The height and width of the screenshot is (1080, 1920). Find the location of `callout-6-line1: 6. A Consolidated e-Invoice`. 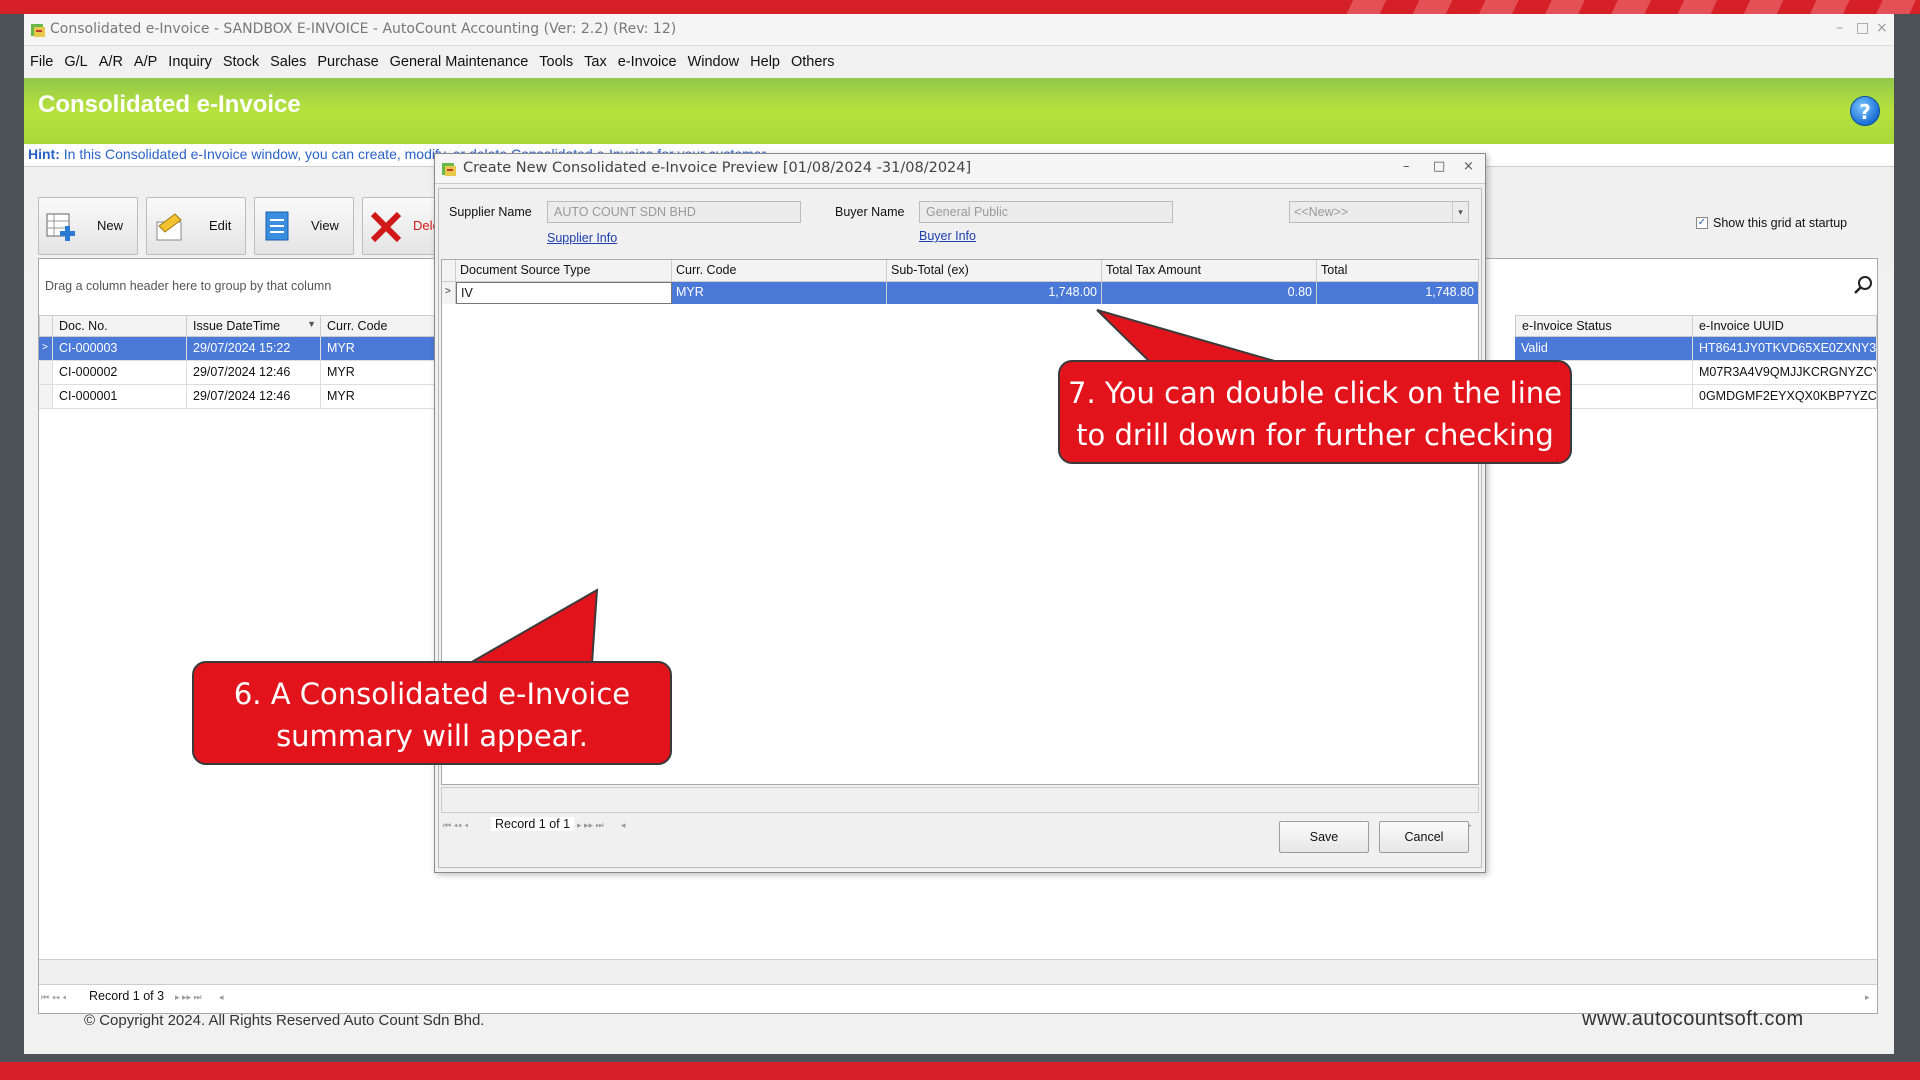

callout-6-line1: 6. A Consolidated e-Invoice is located at coordinates (432, 694).